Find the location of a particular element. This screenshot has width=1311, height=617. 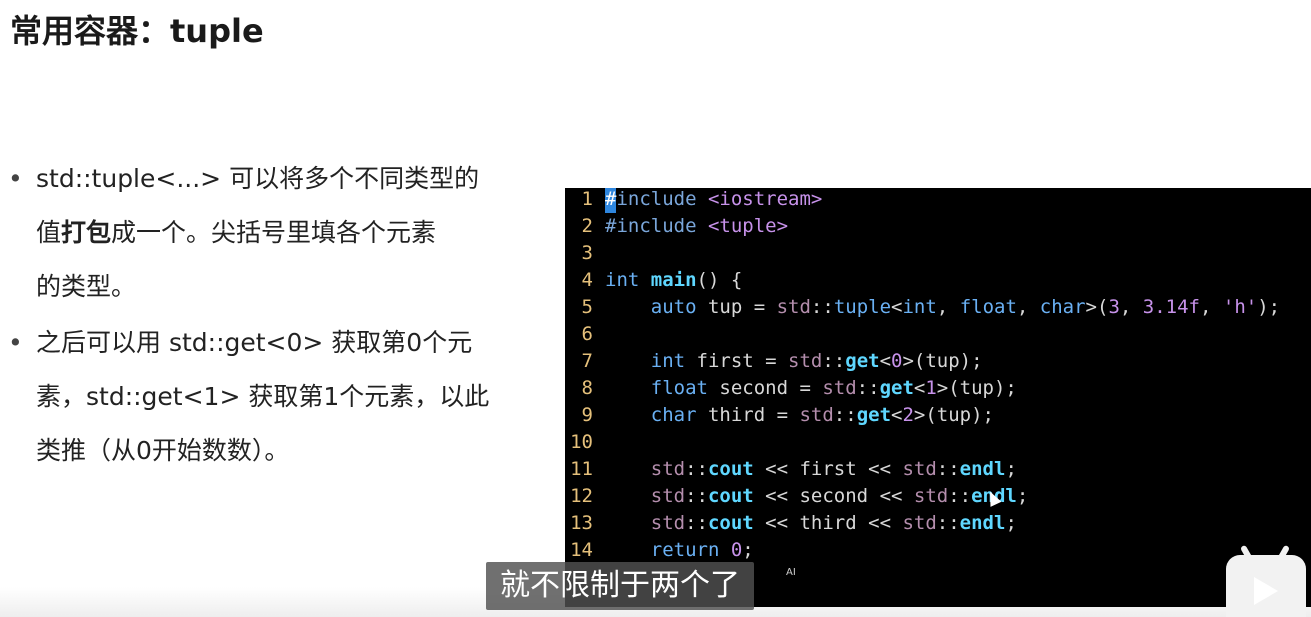

line-number: 7 is located at coordinates (587, 361).